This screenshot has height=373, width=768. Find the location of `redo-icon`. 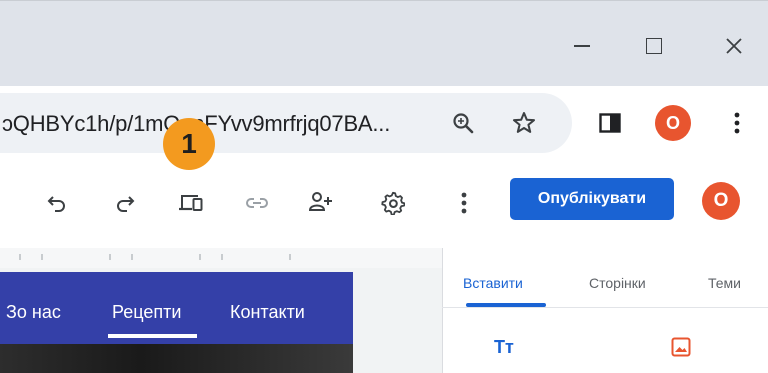

redo-icon is located at coordinates (126, 204).